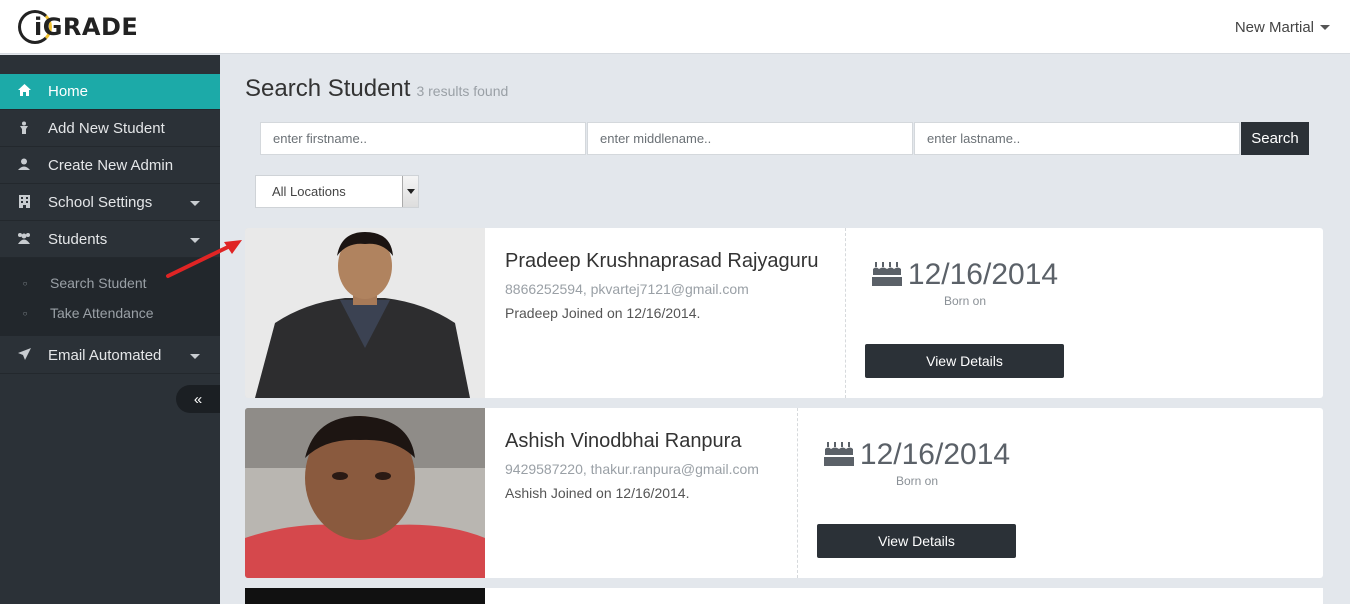  I want to click on sidebar-subitem-label: Take Attendance, so click(102, 313).